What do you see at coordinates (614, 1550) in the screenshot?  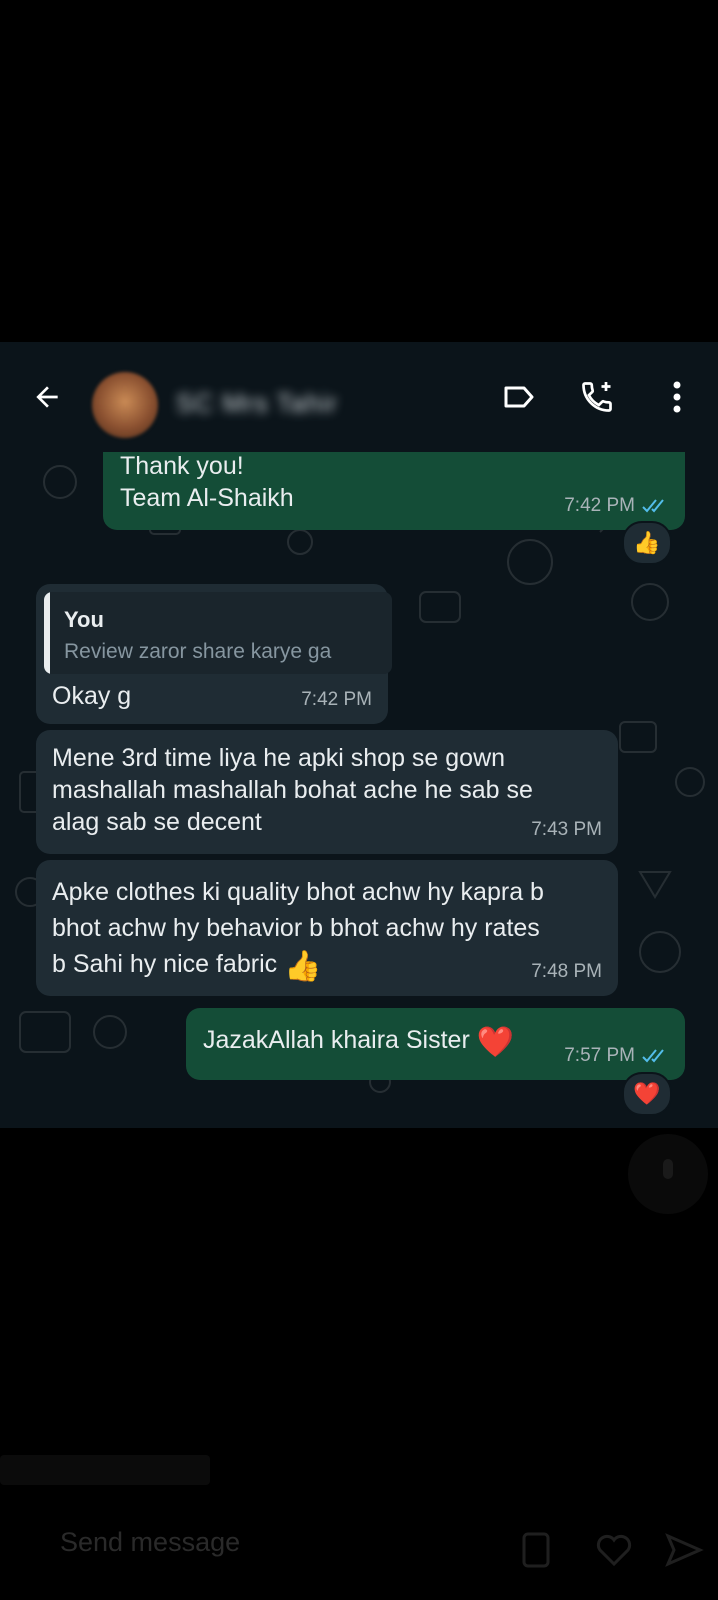 I see `heart-outline-icon` at bounding box center [614, 1550].